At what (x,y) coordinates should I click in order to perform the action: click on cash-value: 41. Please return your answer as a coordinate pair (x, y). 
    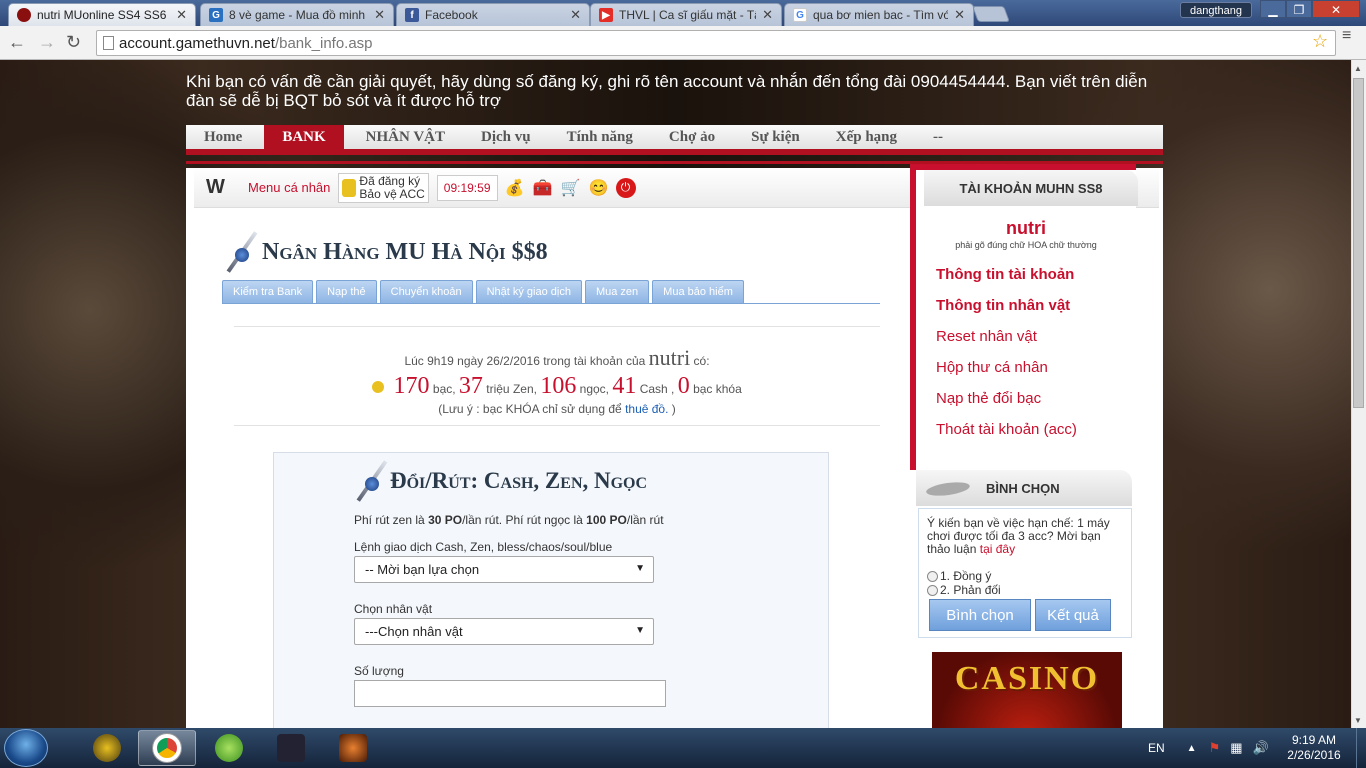
    Looking at the image, I should click on (624, 386).